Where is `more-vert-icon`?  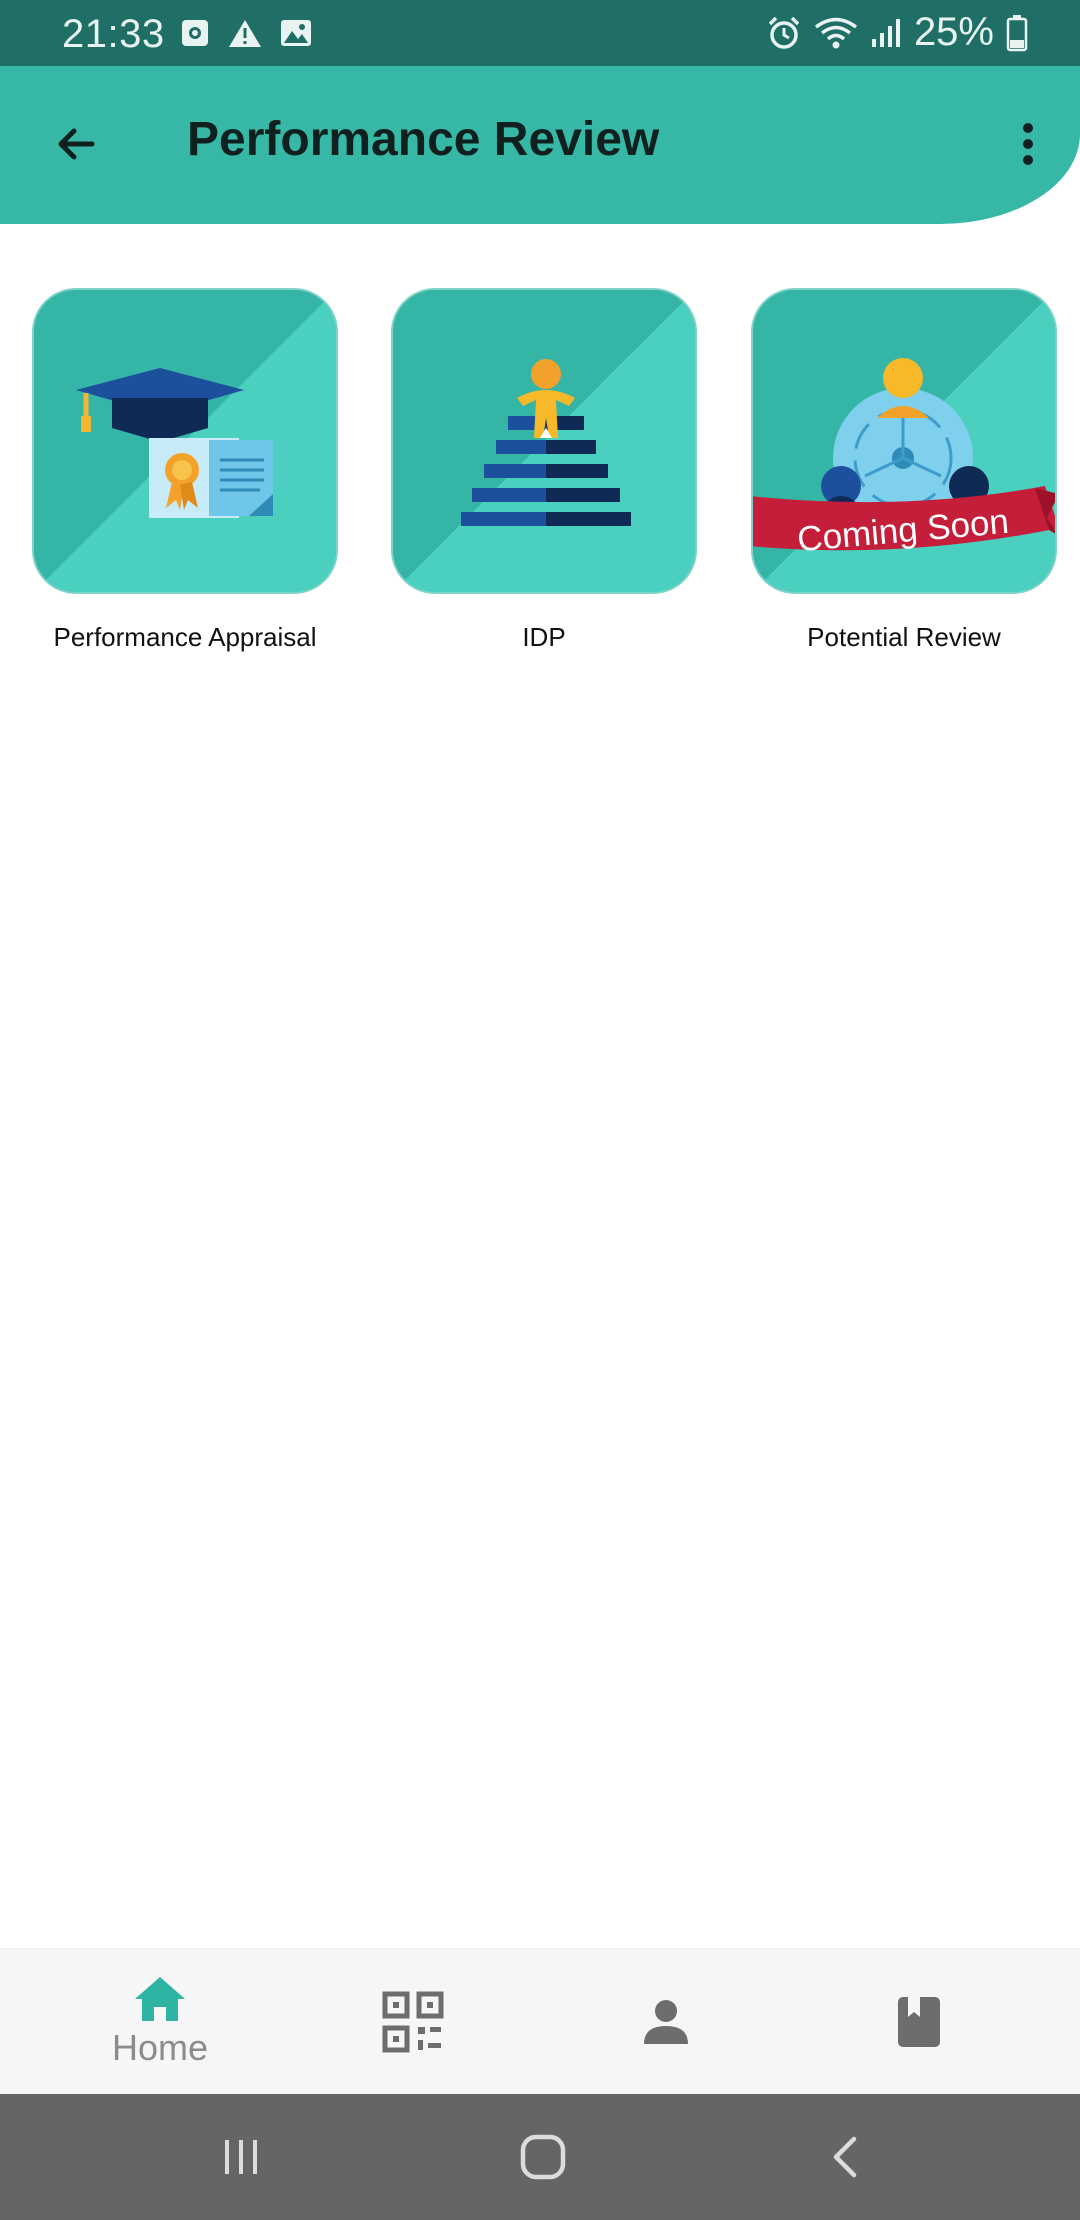 more-vert-icon is located at coordinates (1028, 144).